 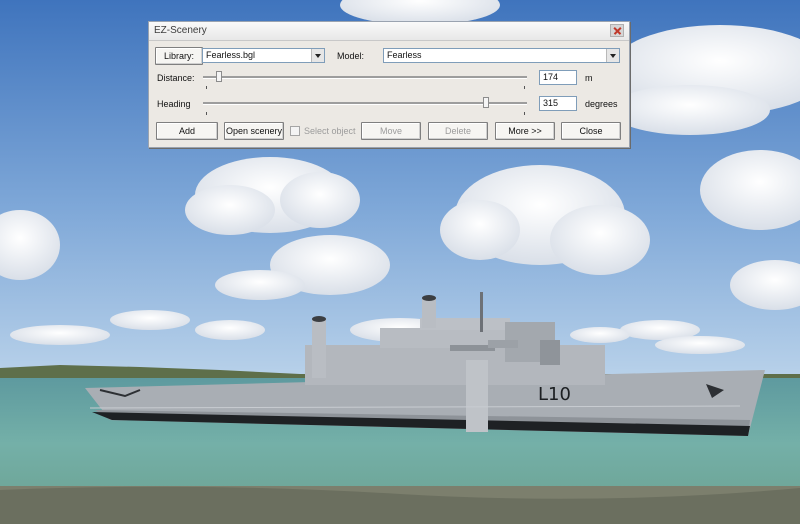 I want to click on heading-slider-track, so click(x=365, y=103).